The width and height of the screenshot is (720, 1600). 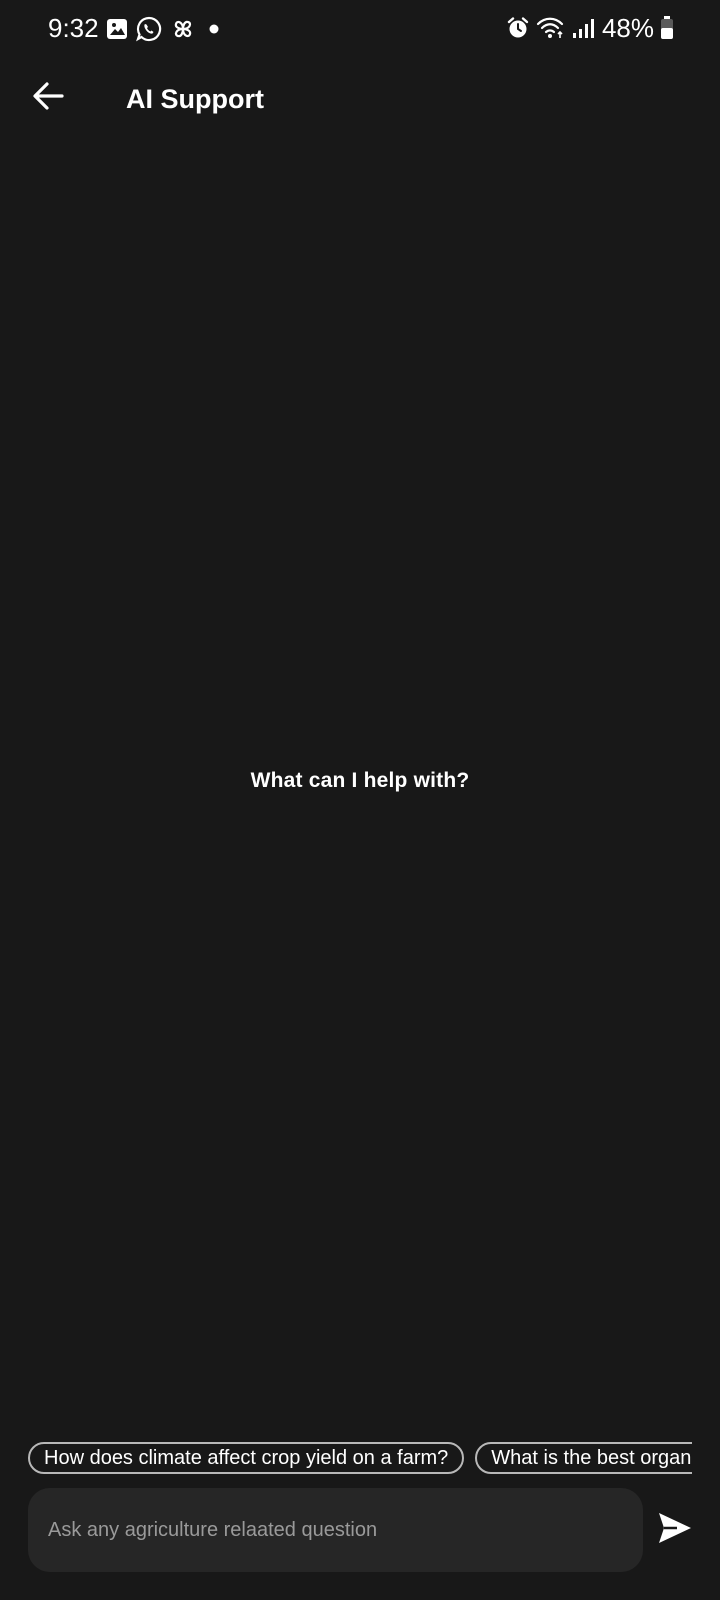 I want to click on status-notification-icons, so click(x=165, y=29).